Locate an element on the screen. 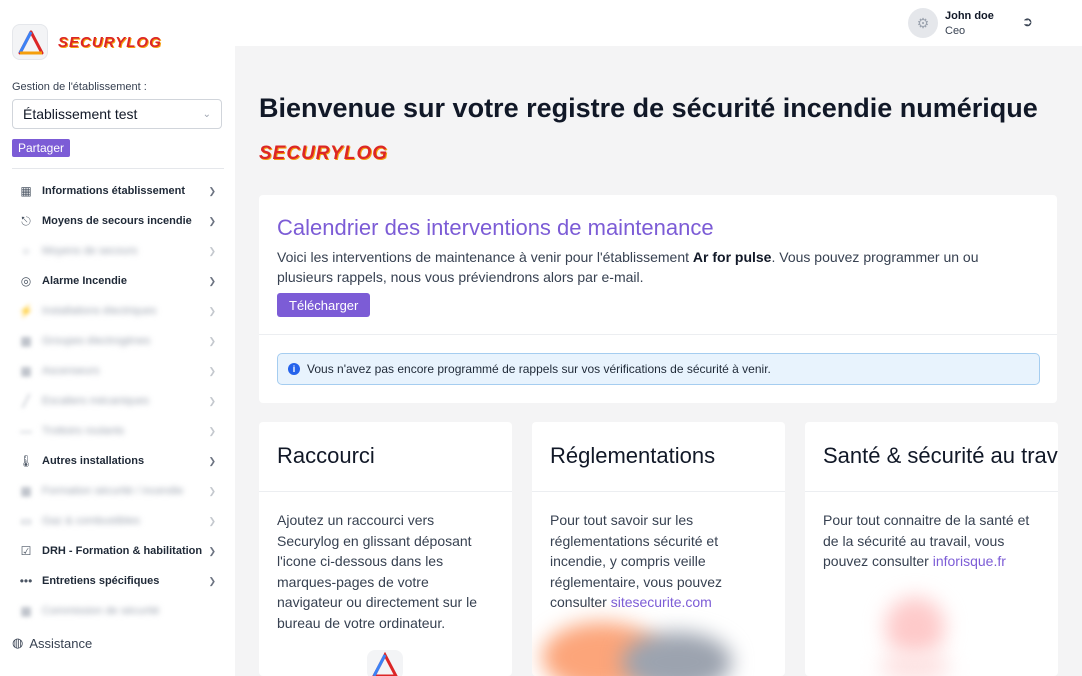 The height and width of the screenshot is (676, 1082). share-button: Partager is located at coordinates (41, 148).